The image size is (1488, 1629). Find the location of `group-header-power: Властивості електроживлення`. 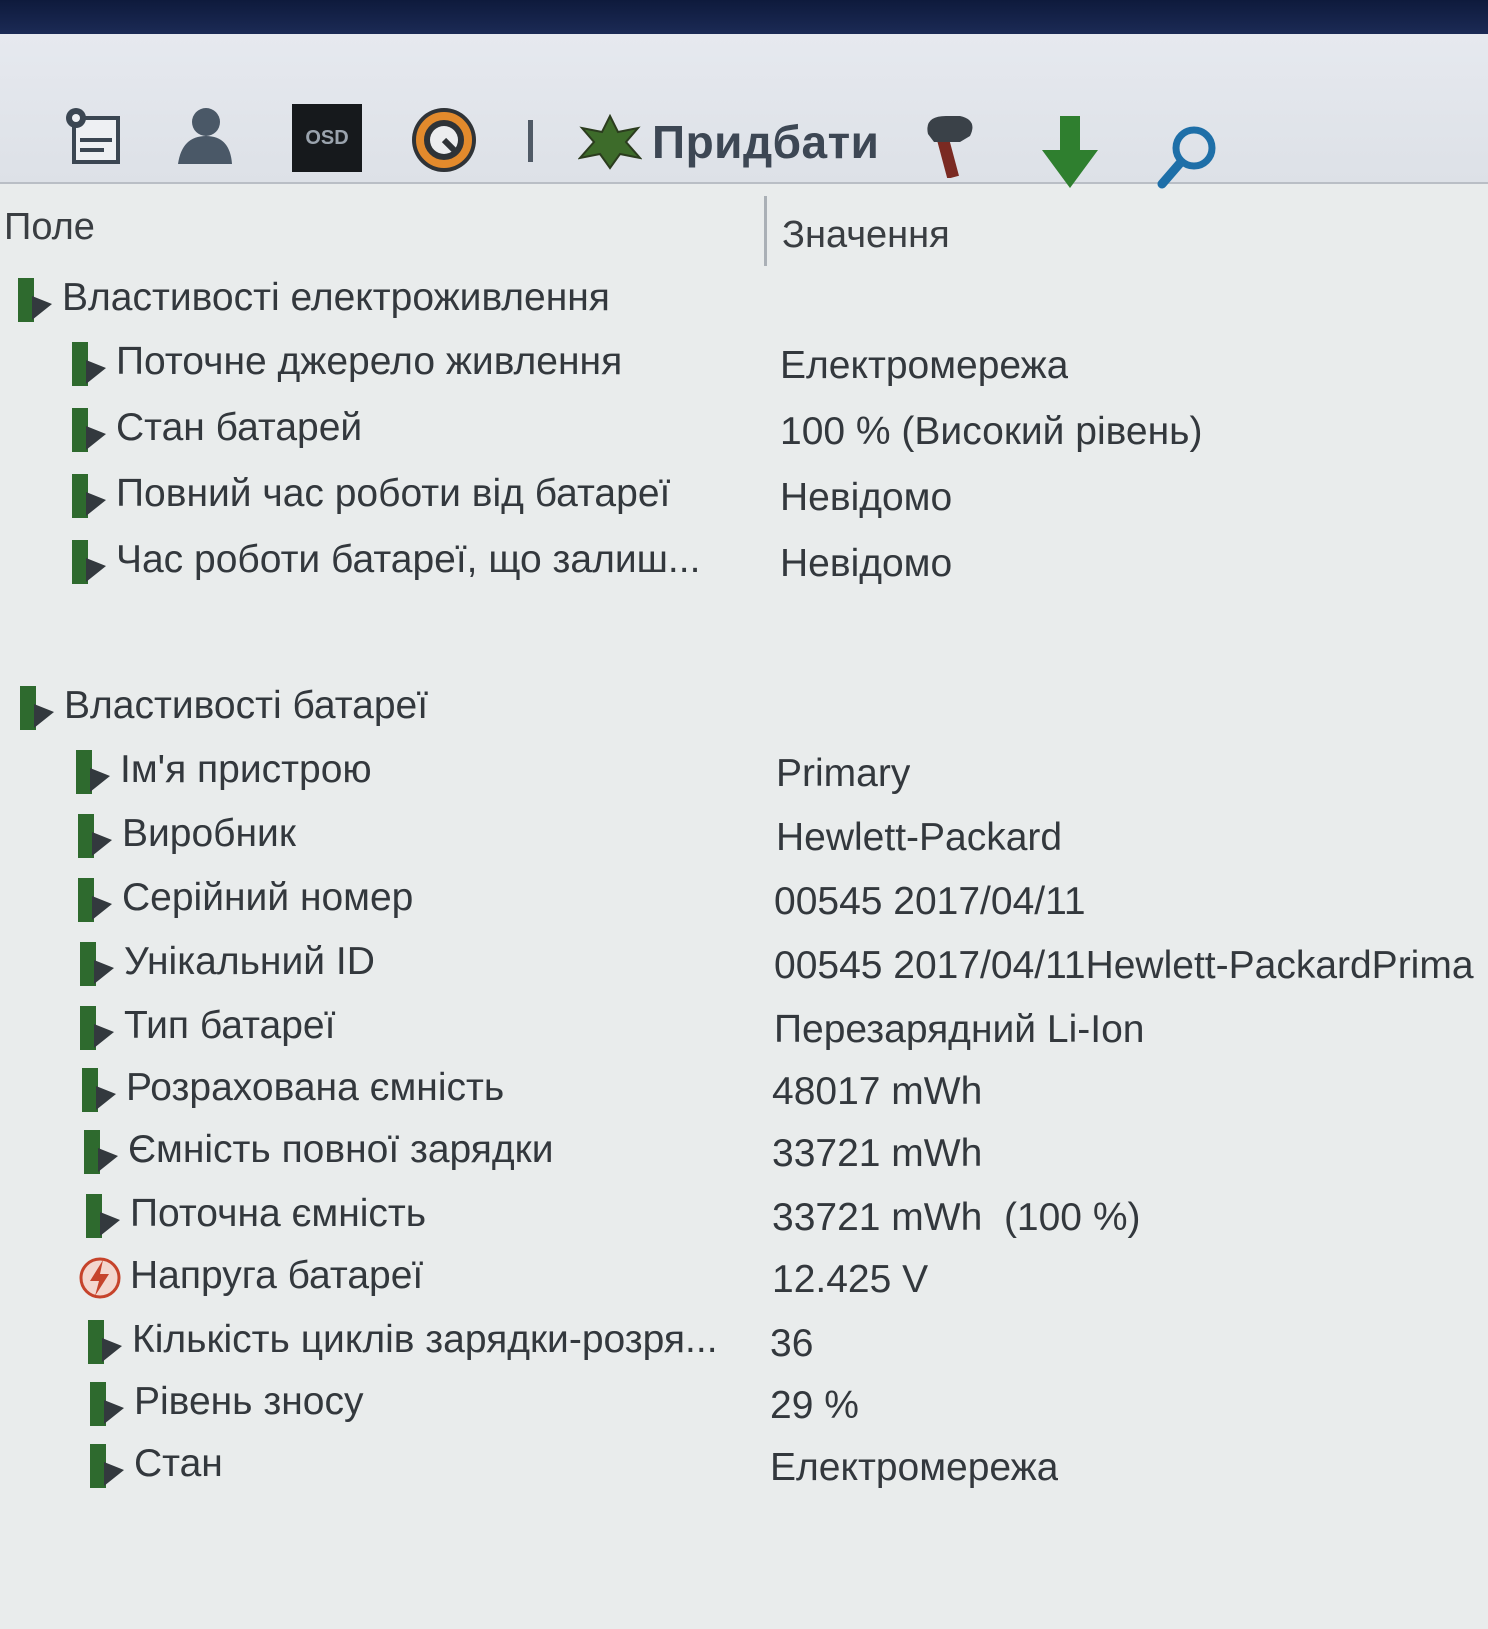

group-header-power: Властивості електроживлення is located at coordinates (744, 298).